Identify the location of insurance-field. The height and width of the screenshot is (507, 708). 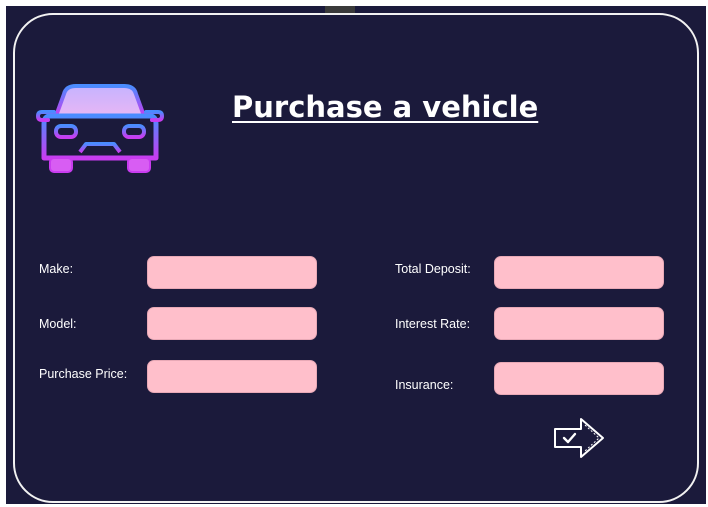
(579, 378).